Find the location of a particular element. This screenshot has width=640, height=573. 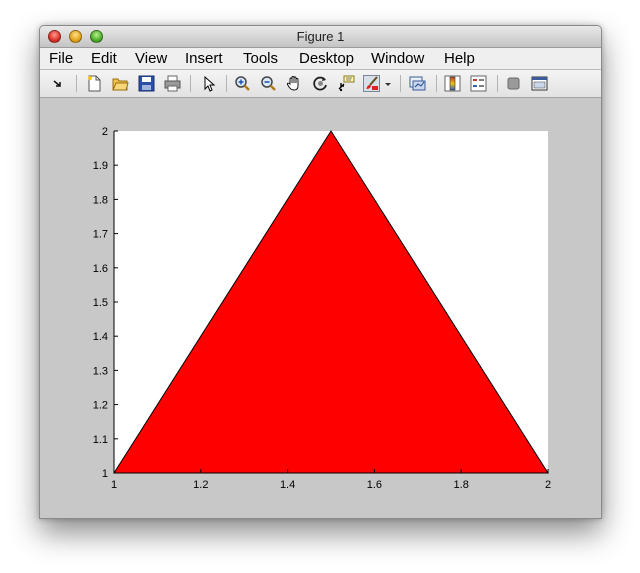

edit-plot-arrow-icon is located at coordinates (208, 83).